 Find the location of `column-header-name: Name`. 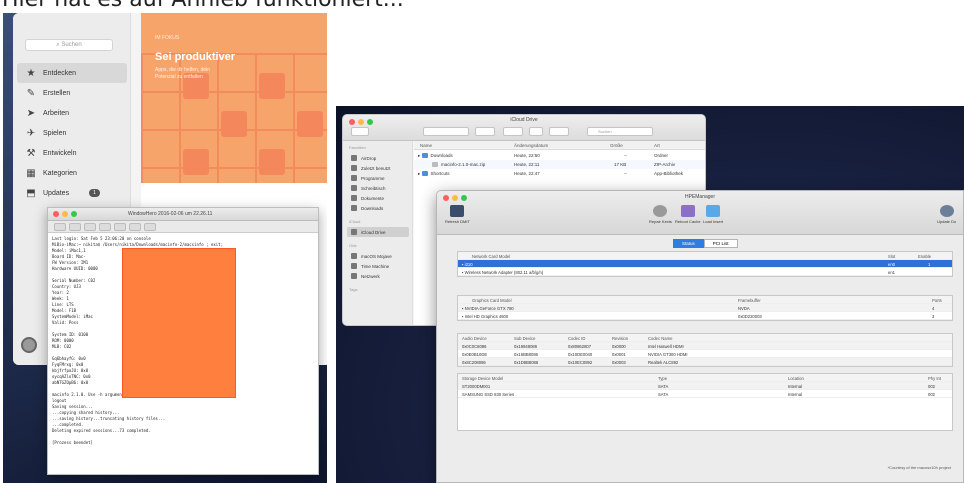

column-header-name: Name is located at coordinates (426, 145).